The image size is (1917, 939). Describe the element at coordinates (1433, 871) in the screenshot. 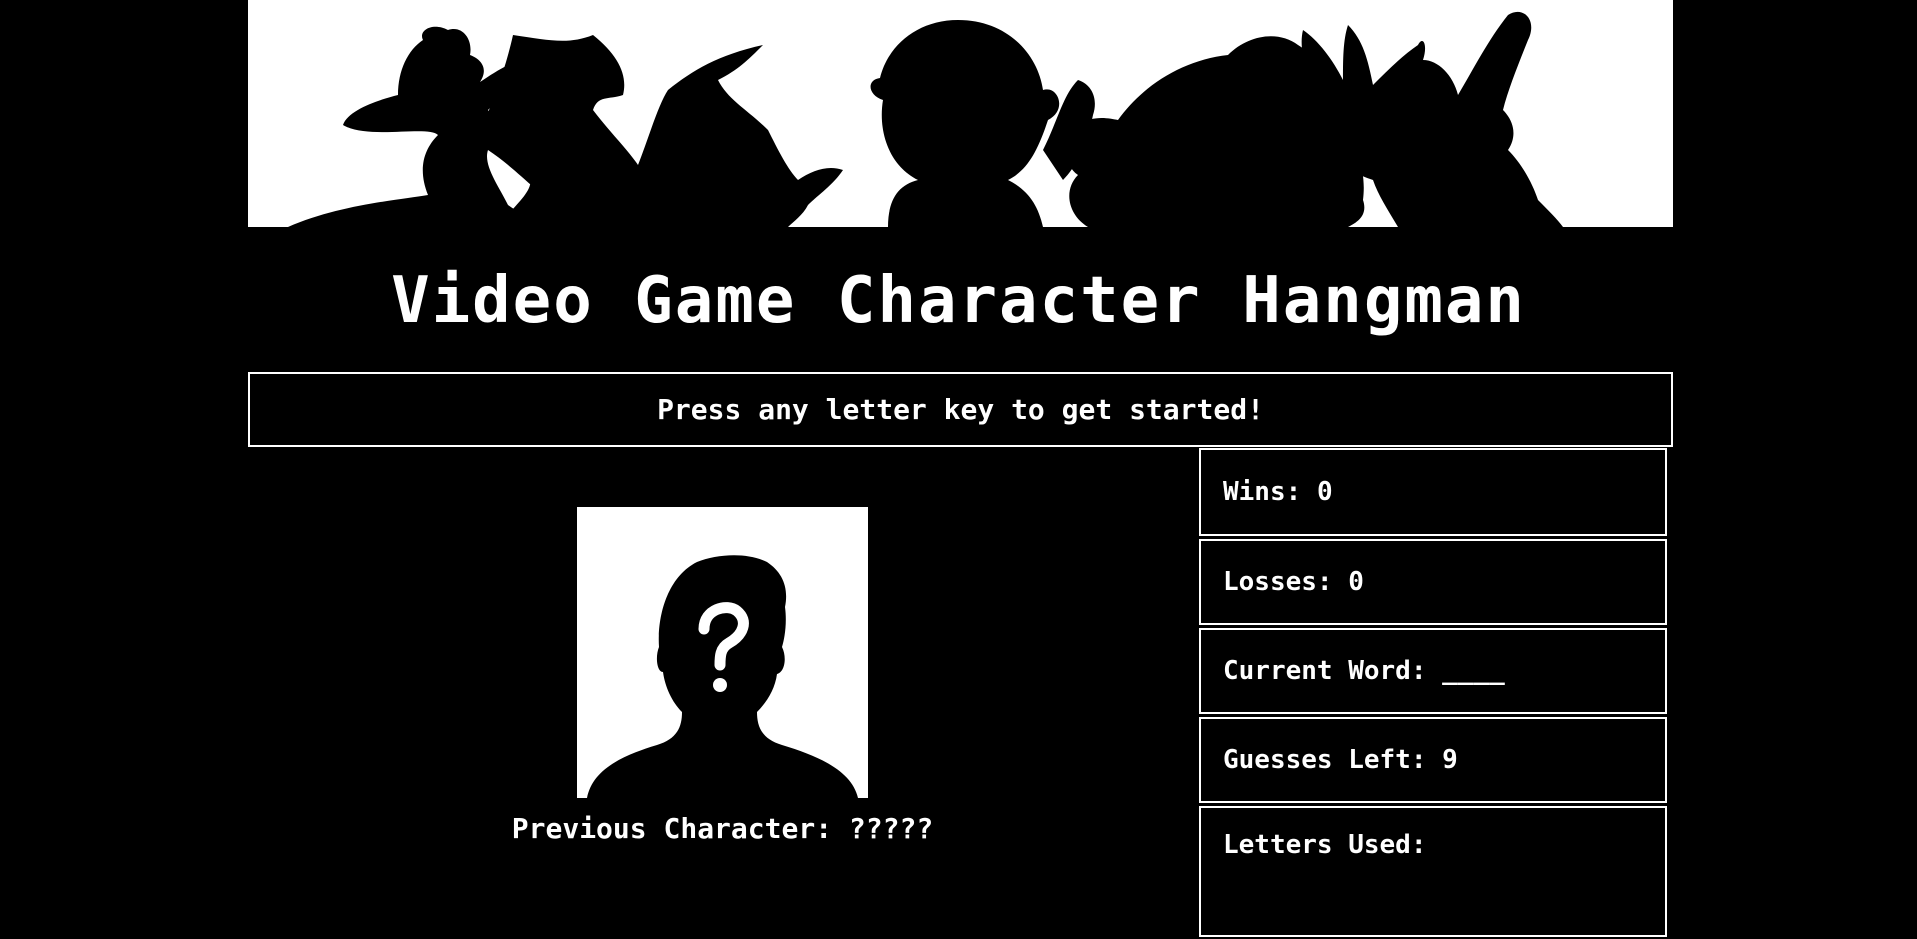

I see `letters-used-panel: Letters Used:` at that location.